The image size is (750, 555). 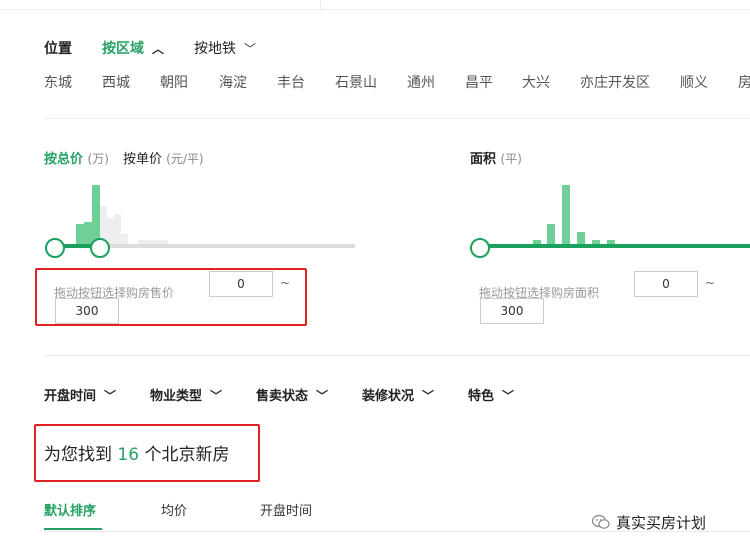 What do you see at coordinates (744, 82) in the screenshot?
I see `district-item: 房` at bounding box center [744, 82].